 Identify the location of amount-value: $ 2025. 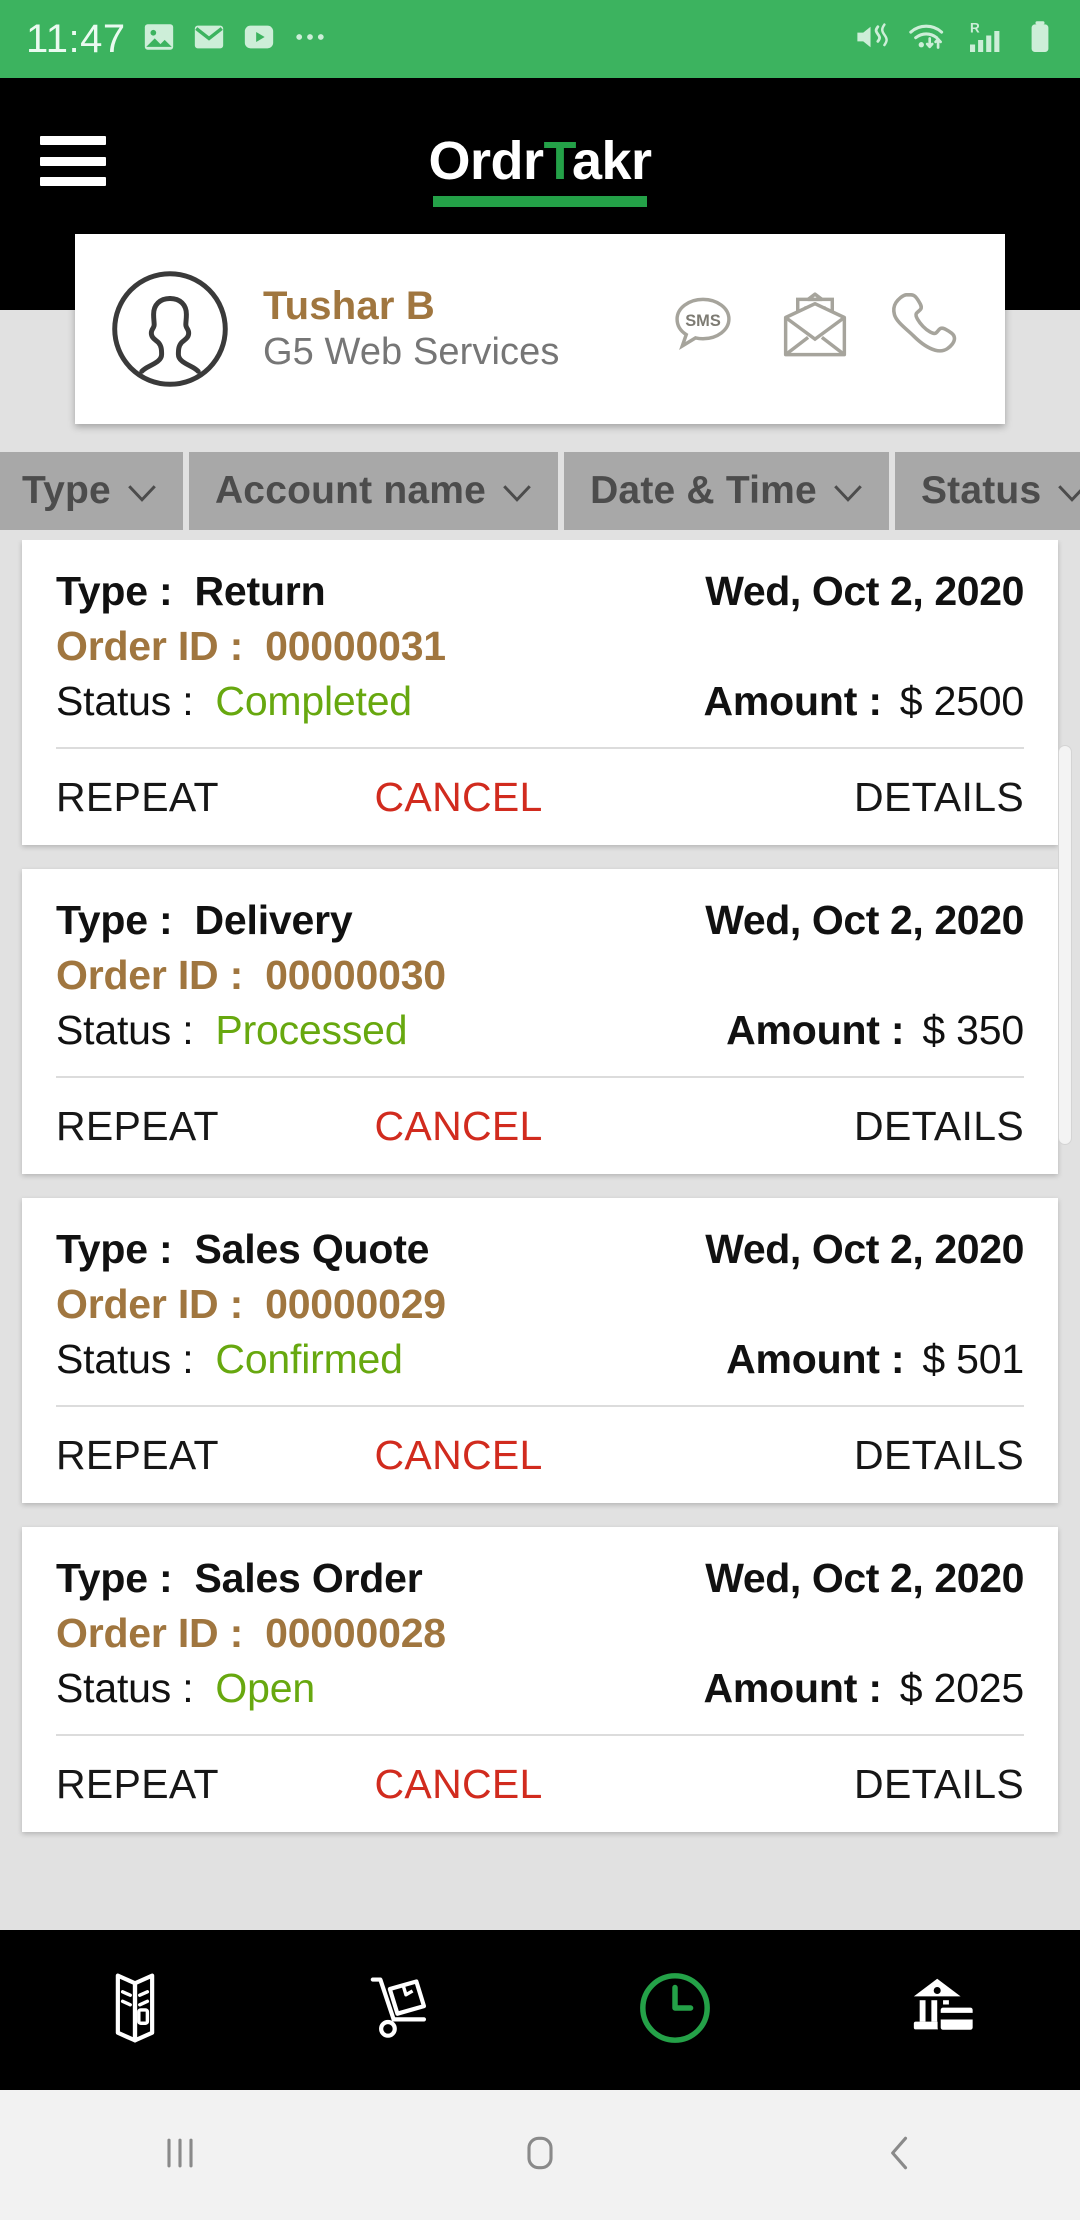
(961, 1688).